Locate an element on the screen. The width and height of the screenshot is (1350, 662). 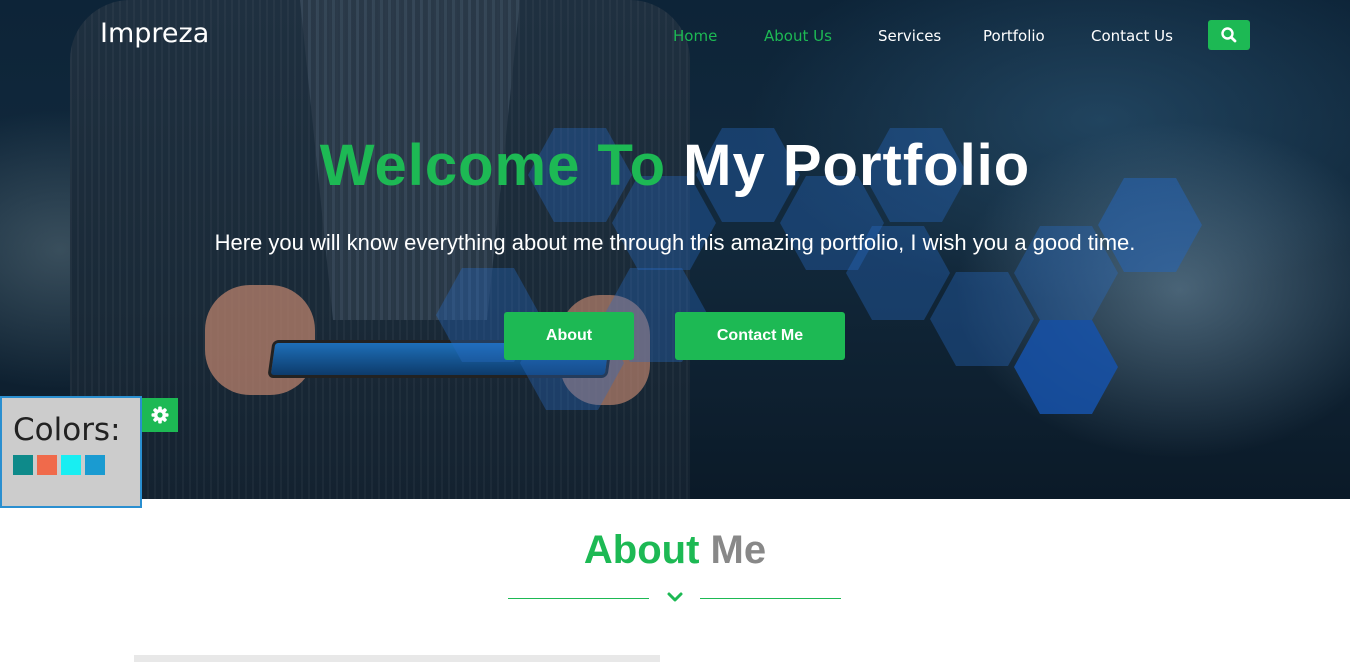
hero-title-welcome: Welcome To is located at coordinates (493, 165).